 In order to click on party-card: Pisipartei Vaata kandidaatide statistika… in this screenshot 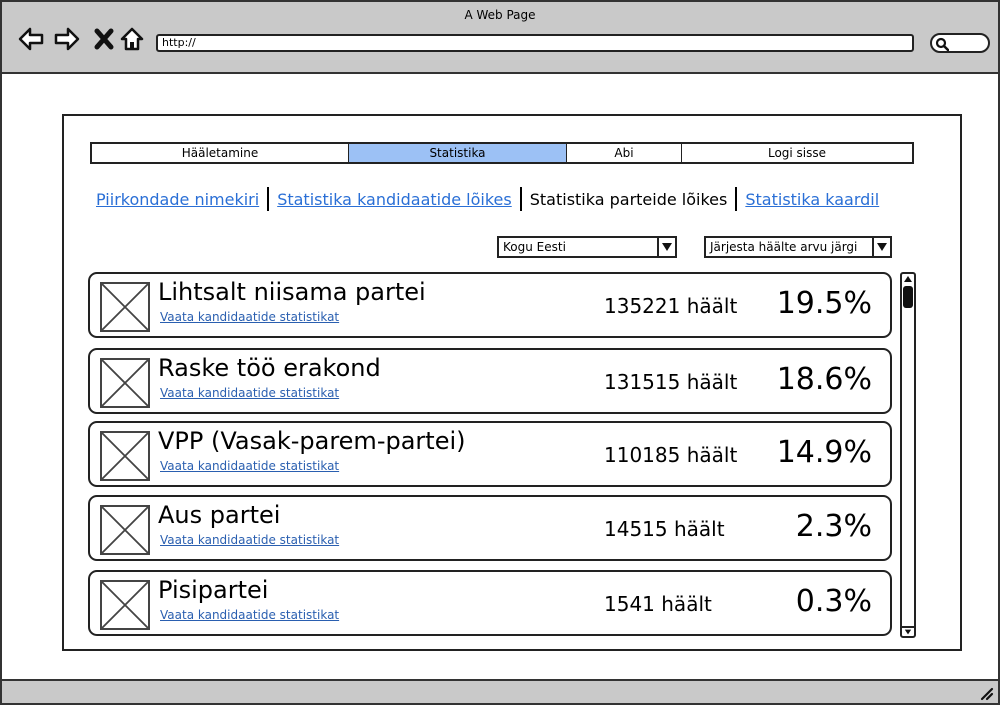, I will do `click(490, 603)`.